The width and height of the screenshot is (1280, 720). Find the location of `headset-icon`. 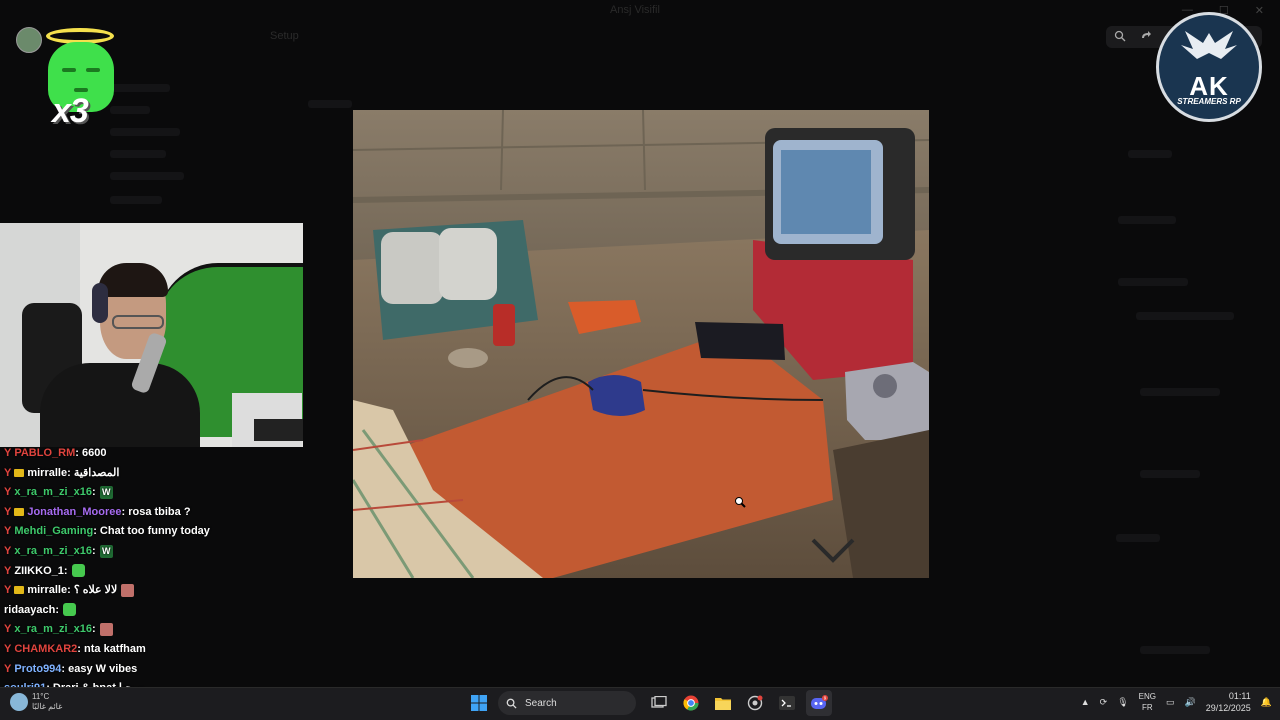

headset-icon is located at coordinates (100, 303).